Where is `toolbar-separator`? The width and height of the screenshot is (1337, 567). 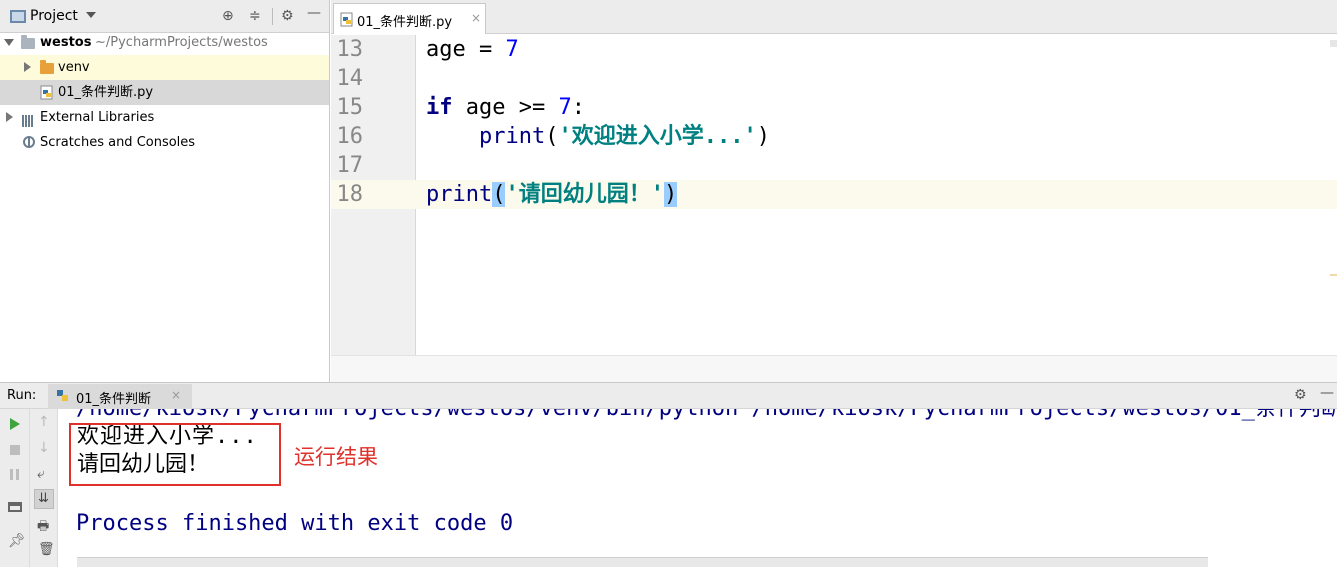
toolbar-separator is located at coordinates (272, 16).